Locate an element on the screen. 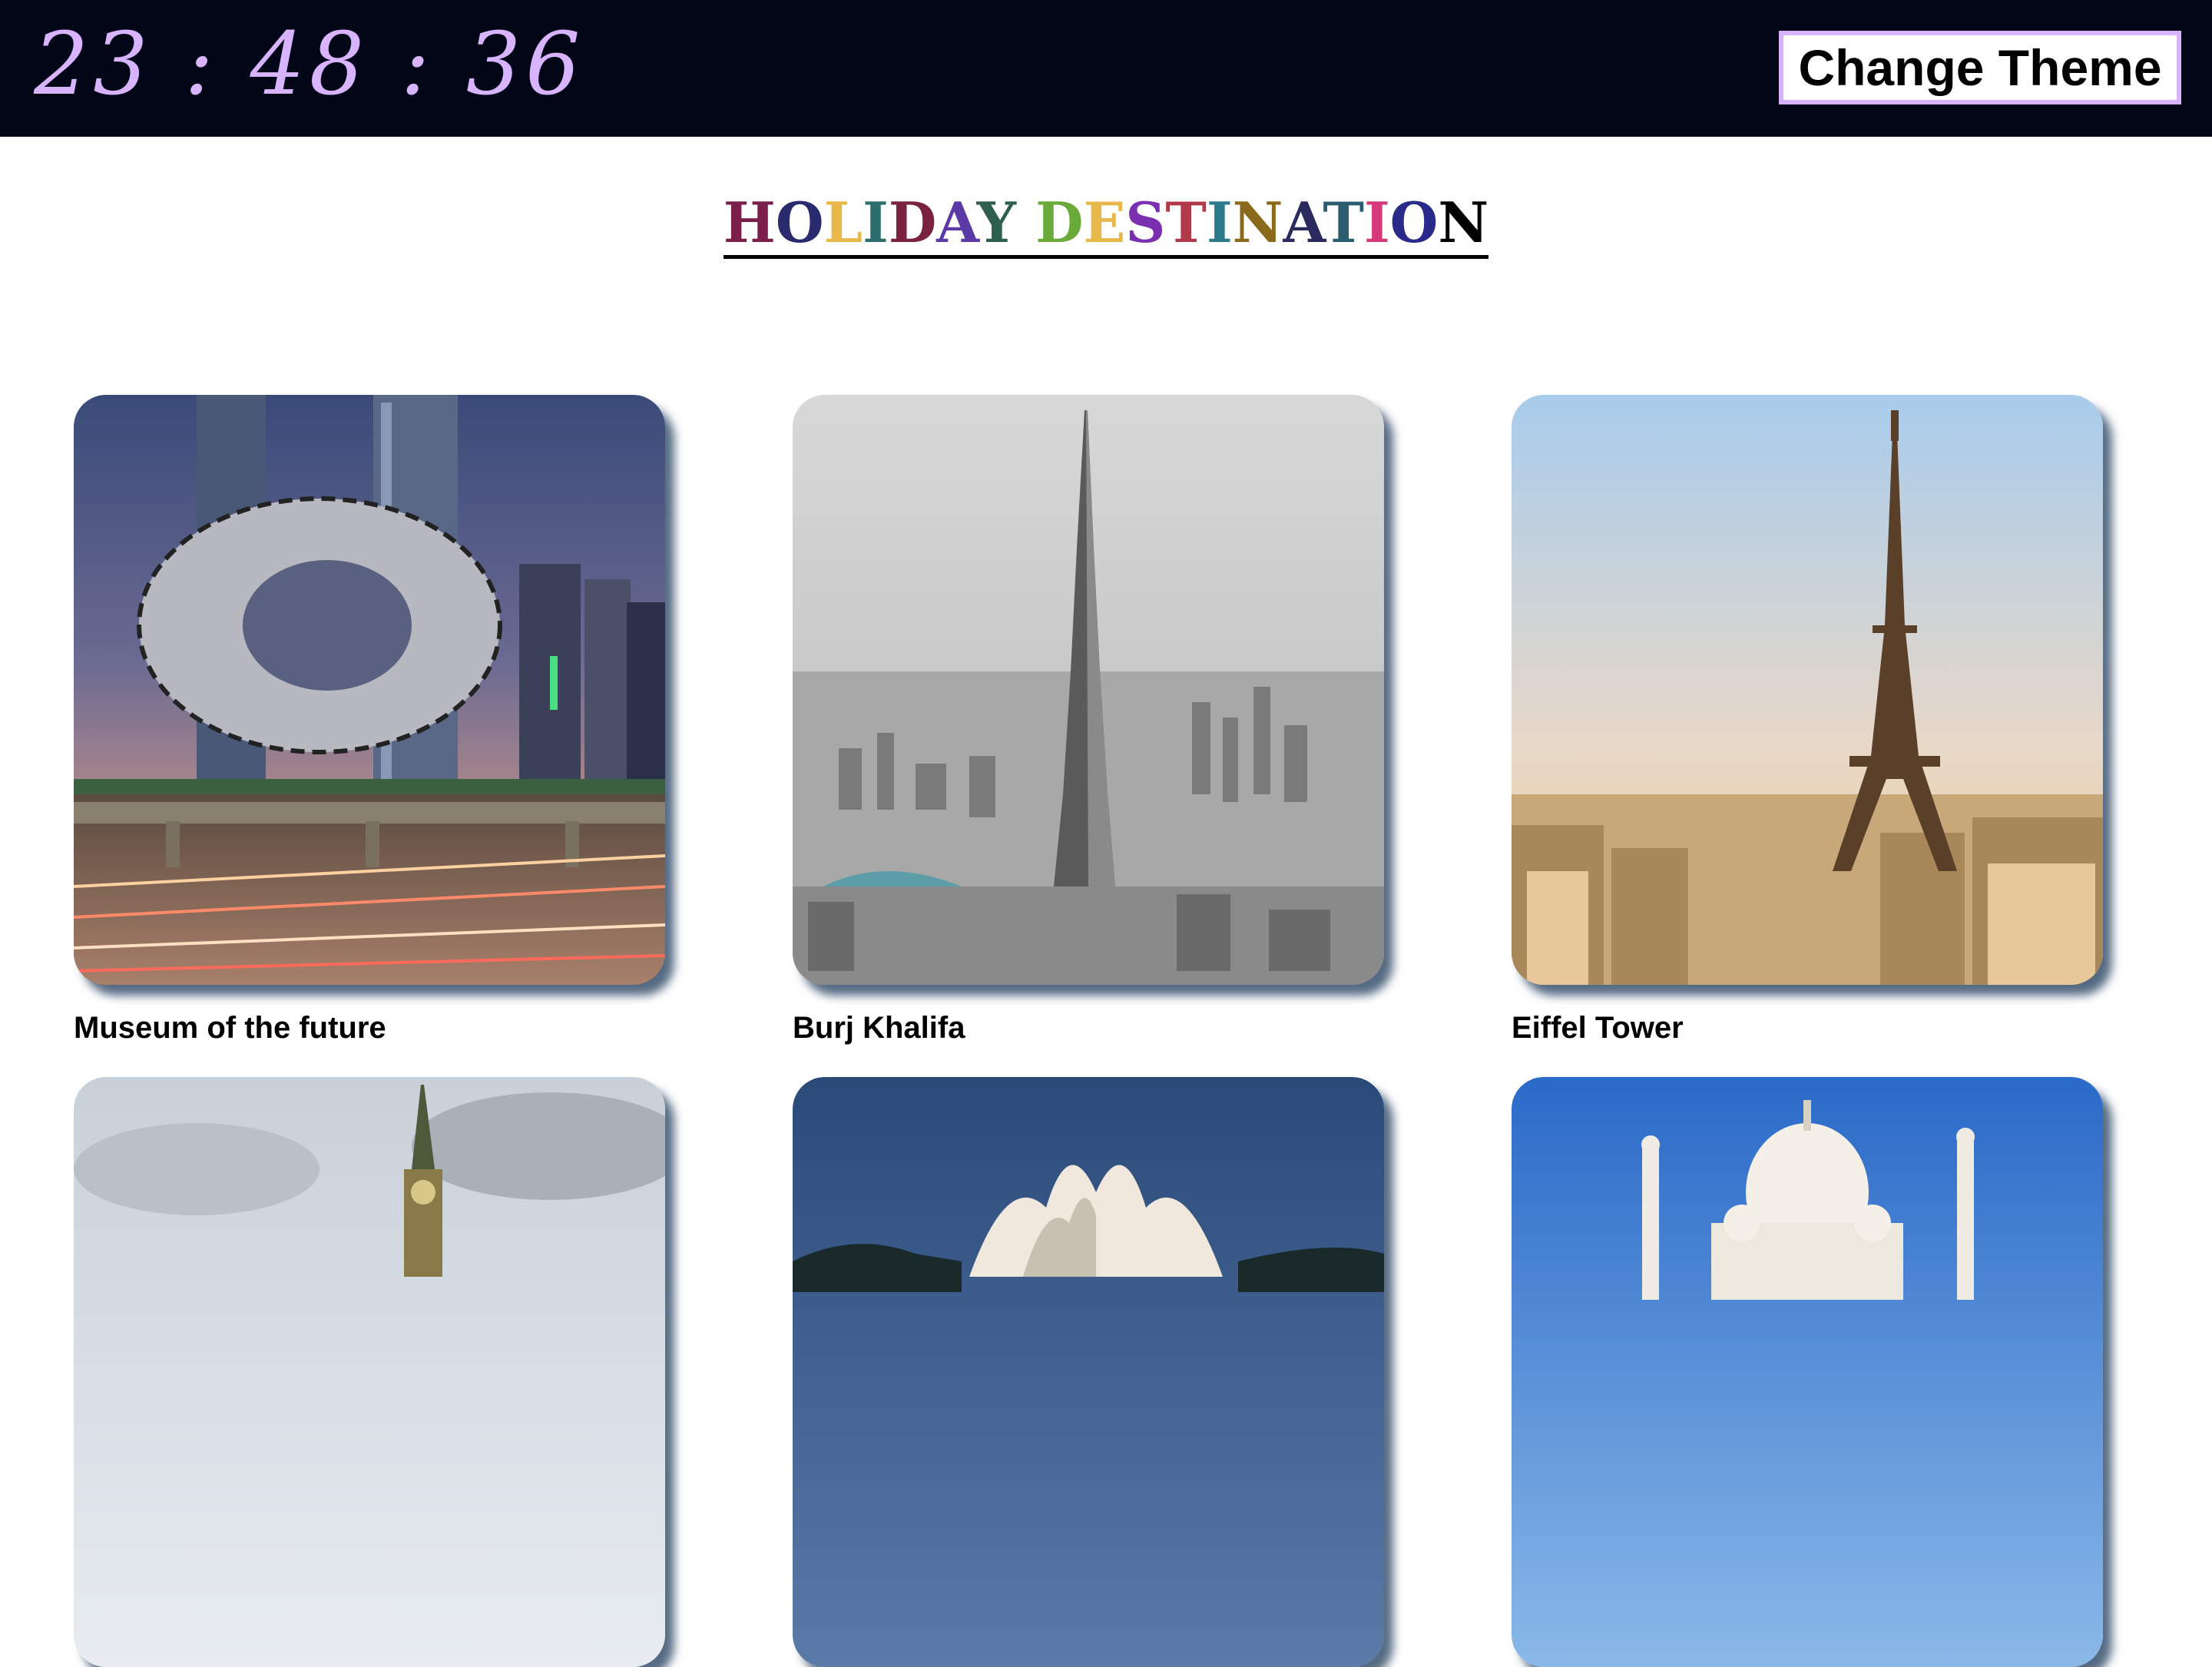 This screenshot has height=1667, width=2212. destination-card: Burj Khalifa is located at coordinates (1089, 720).